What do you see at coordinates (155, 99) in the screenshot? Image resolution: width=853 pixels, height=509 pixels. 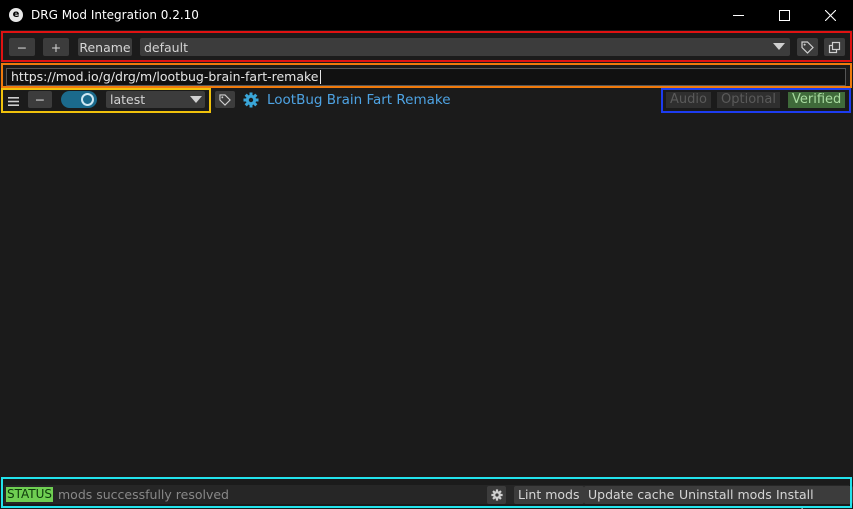 I see `mod-version-select: latest` at bounding box center [155, 99].